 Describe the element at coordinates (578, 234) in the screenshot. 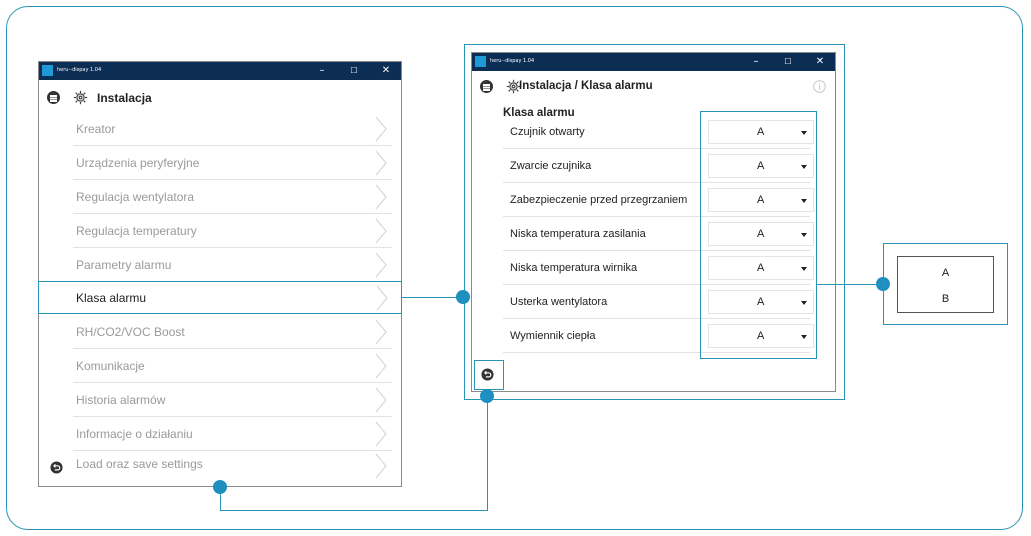

I see `setting-label: Niska temperatura zasilania` at that location.